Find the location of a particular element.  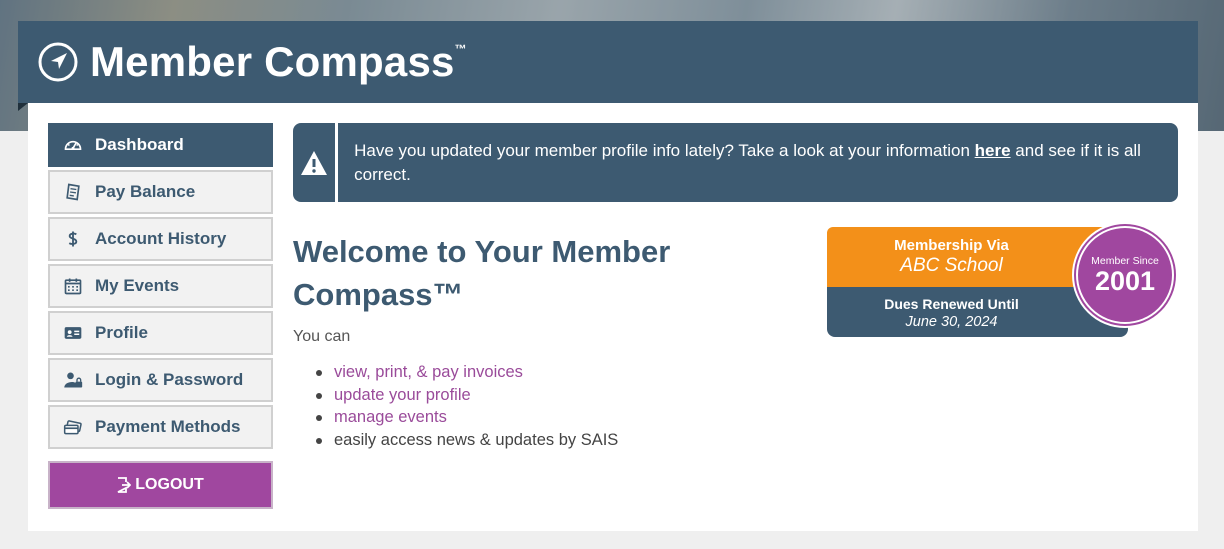

dues-value: June 30, 2024 is located at coordinates (951, 322).